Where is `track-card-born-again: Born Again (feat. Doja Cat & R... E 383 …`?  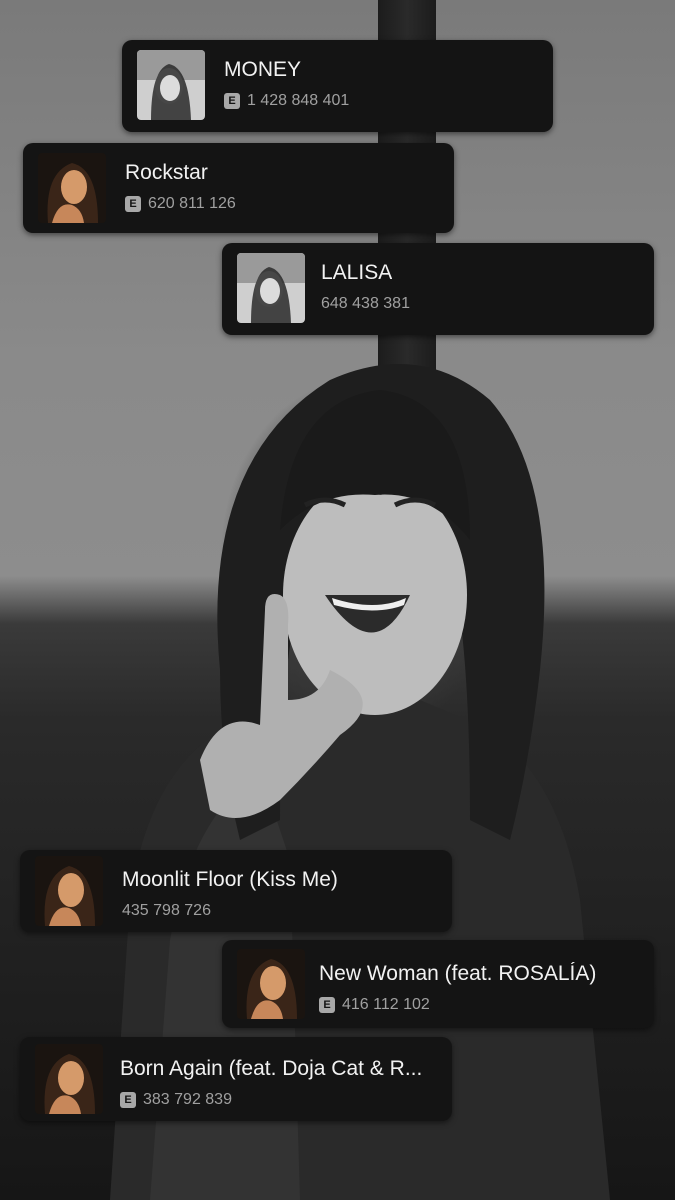
track-card-born-again: Born Again (feat. Doja Cat & R... E 383 … is located at coordinates (236, 1079).